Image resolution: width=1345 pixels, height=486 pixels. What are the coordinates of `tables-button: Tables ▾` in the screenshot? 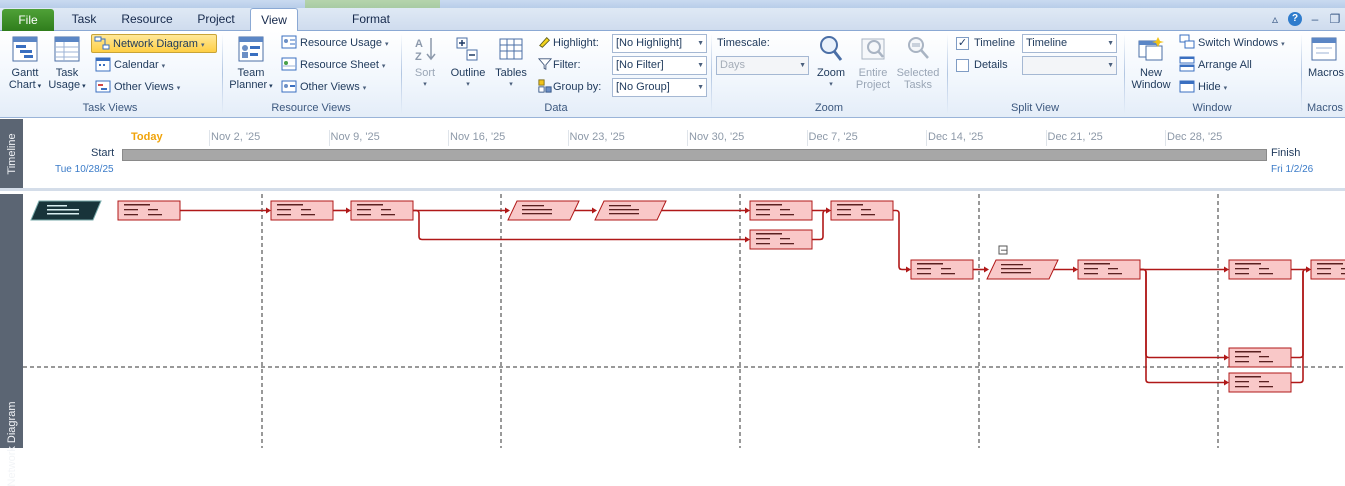 It's located at (511, 67).